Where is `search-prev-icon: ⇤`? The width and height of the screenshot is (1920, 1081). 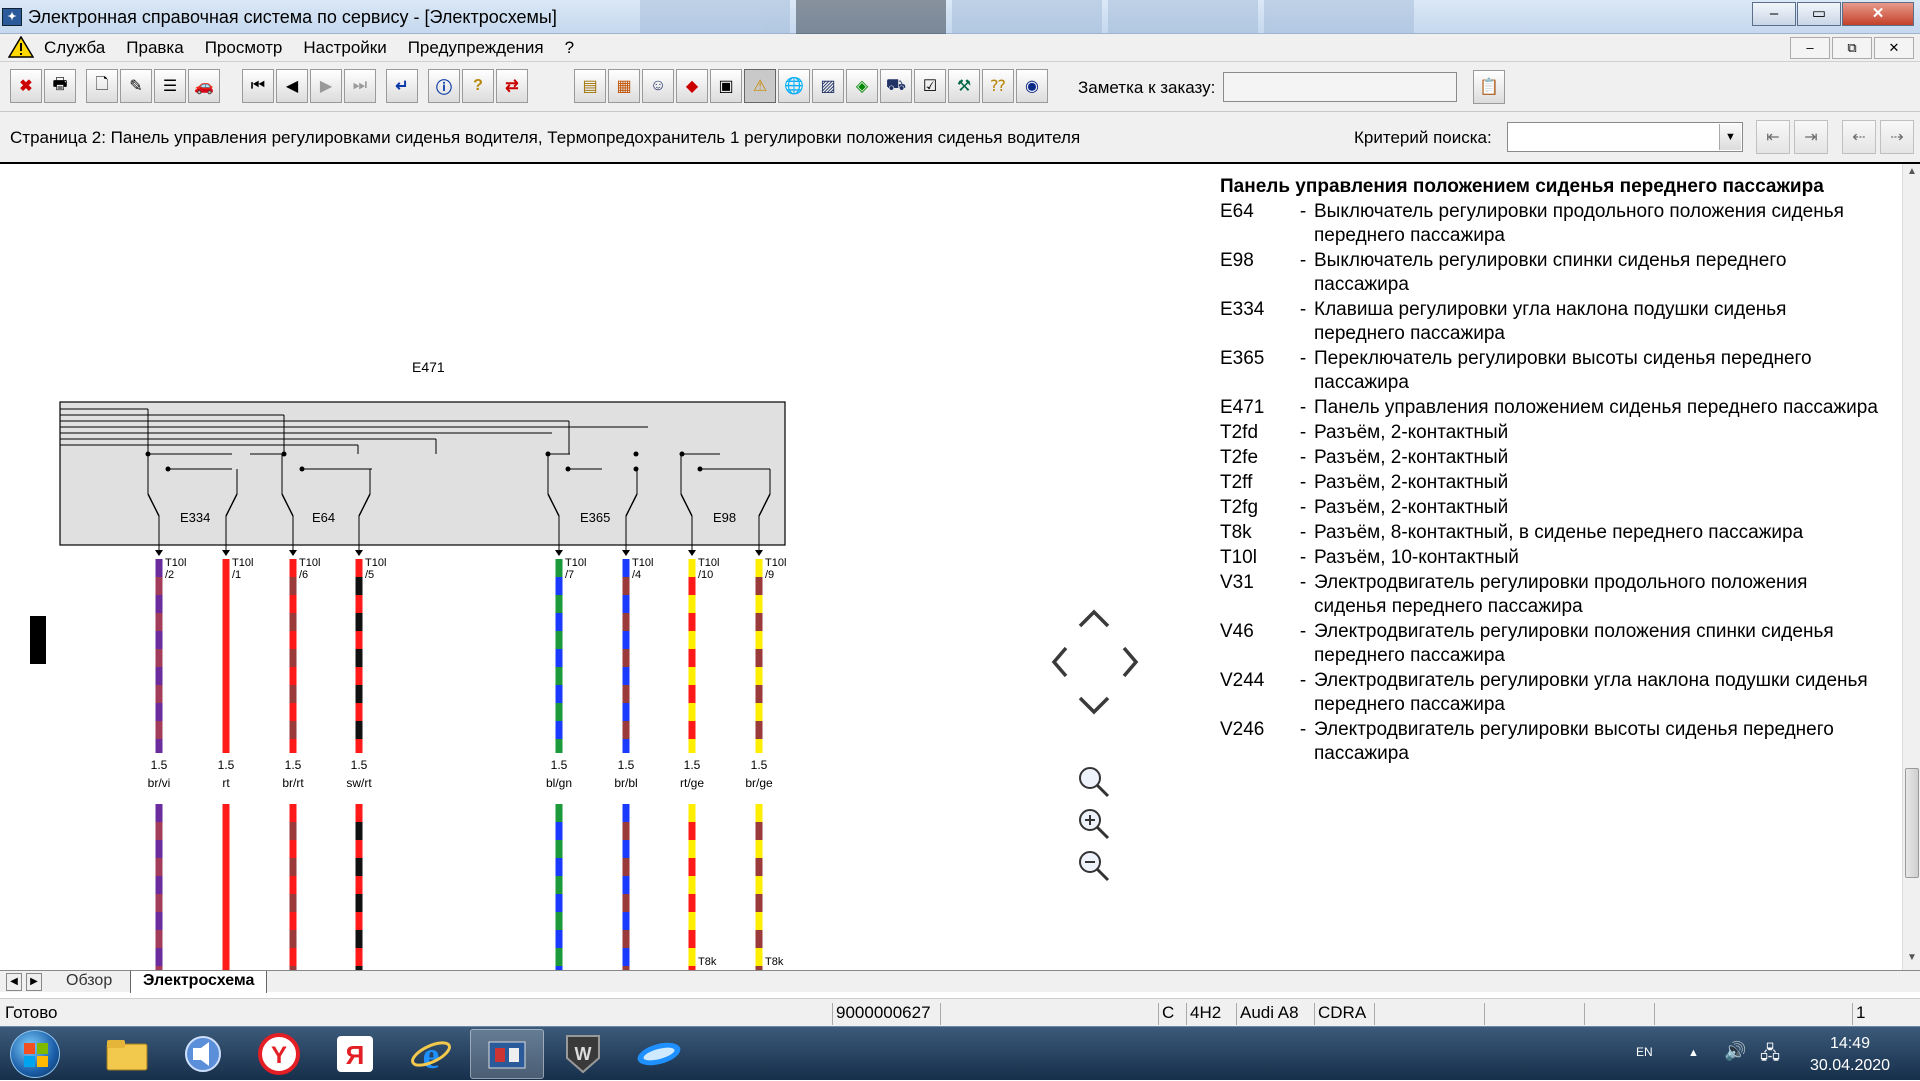 search-prev-icon: ⇤ is located at coordinates (1773, 137).